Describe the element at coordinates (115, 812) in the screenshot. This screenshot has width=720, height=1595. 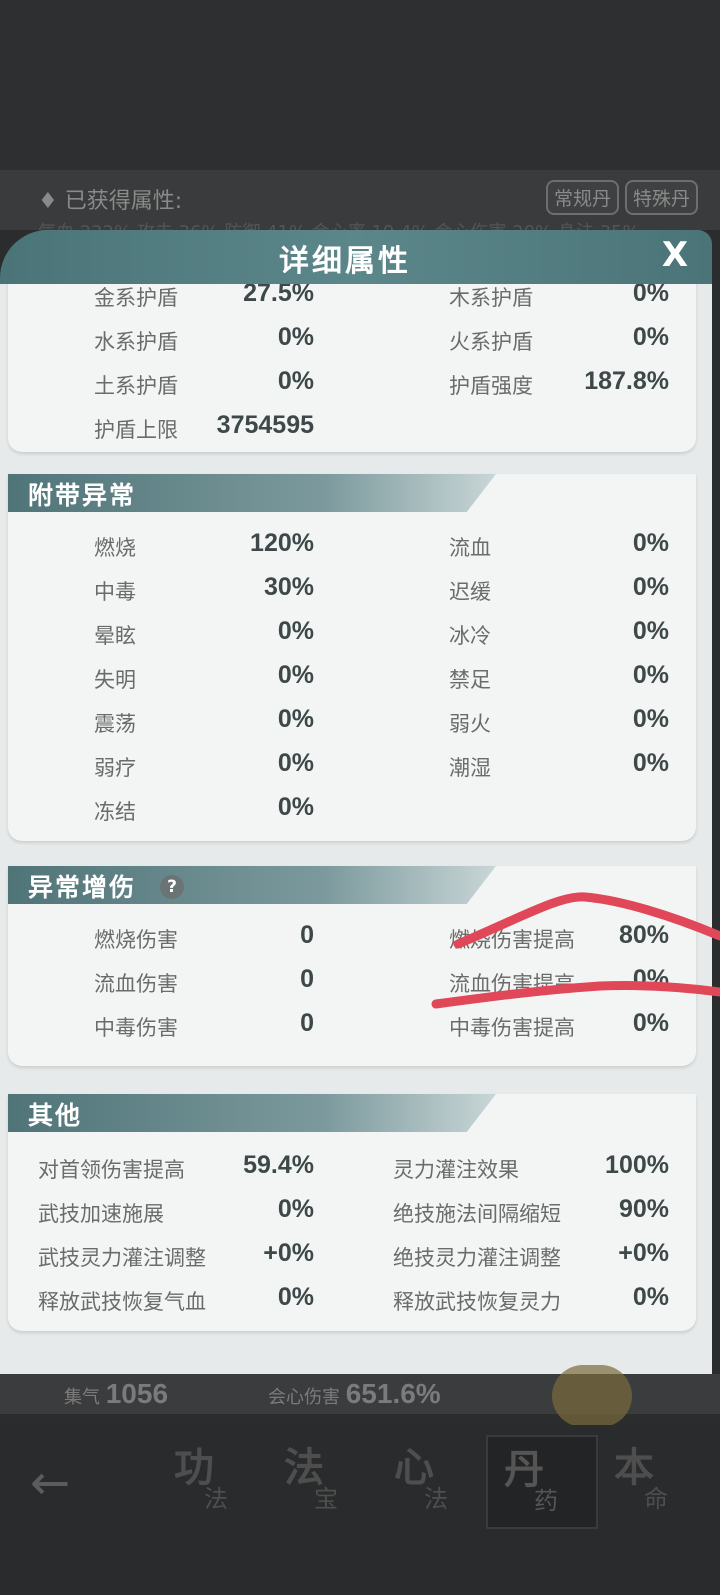
I see `stat-label: 冻结` at that location.